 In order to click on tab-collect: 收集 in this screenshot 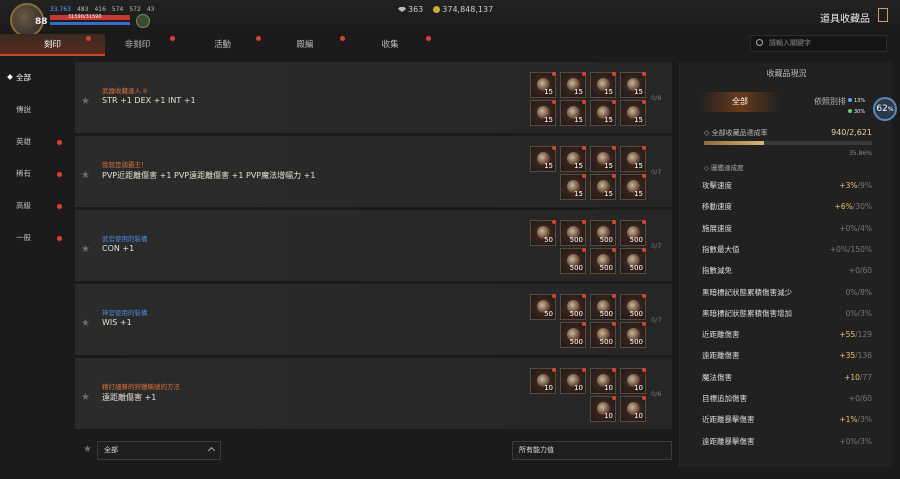, I will do `click(390, 45)`.